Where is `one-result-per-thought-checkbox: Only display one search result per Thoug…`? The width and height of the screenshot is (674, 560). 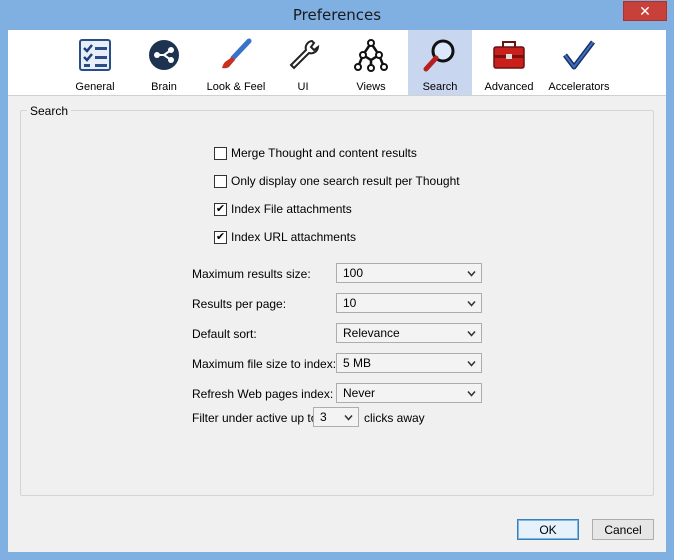 one-result-per-thought-checkbox: Only display one search result per Thoug… is located at coordinates (337, 181).